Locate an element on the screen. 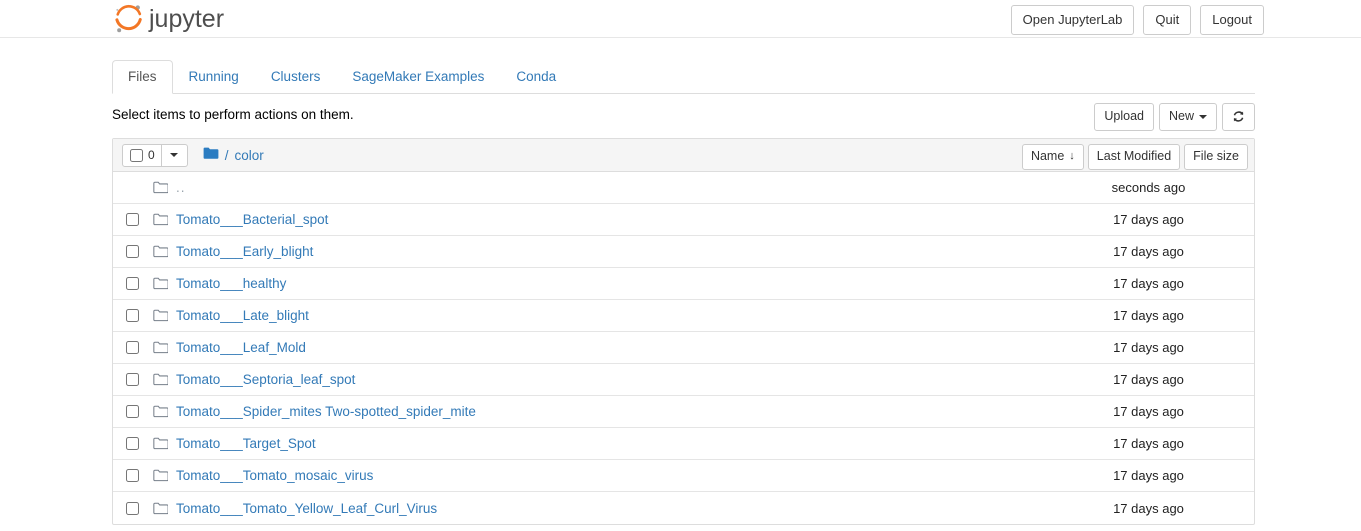 The height and width of the screenshot is (531, 1361). table-row: Tomato___healthy 17 days ago is located at coordinates (683, 284).